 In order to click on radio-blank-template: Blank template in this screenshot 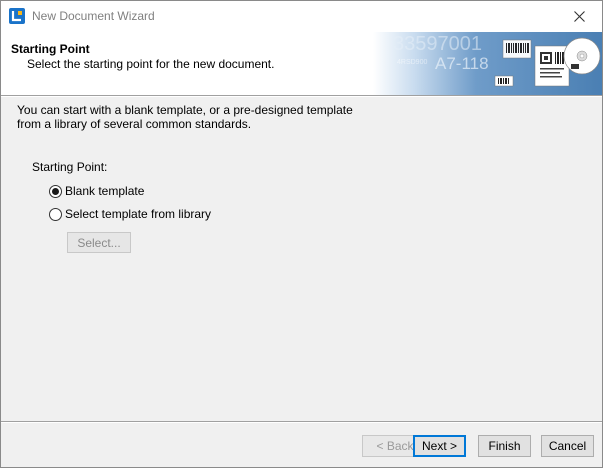, I will do `click(96, 191)`.